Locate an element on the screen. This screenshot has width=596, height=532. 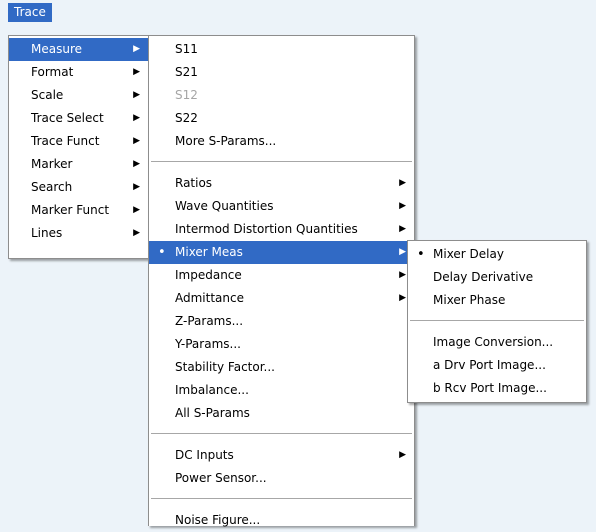
menu-item-s11: S11 is located at coordinates (281, 49).